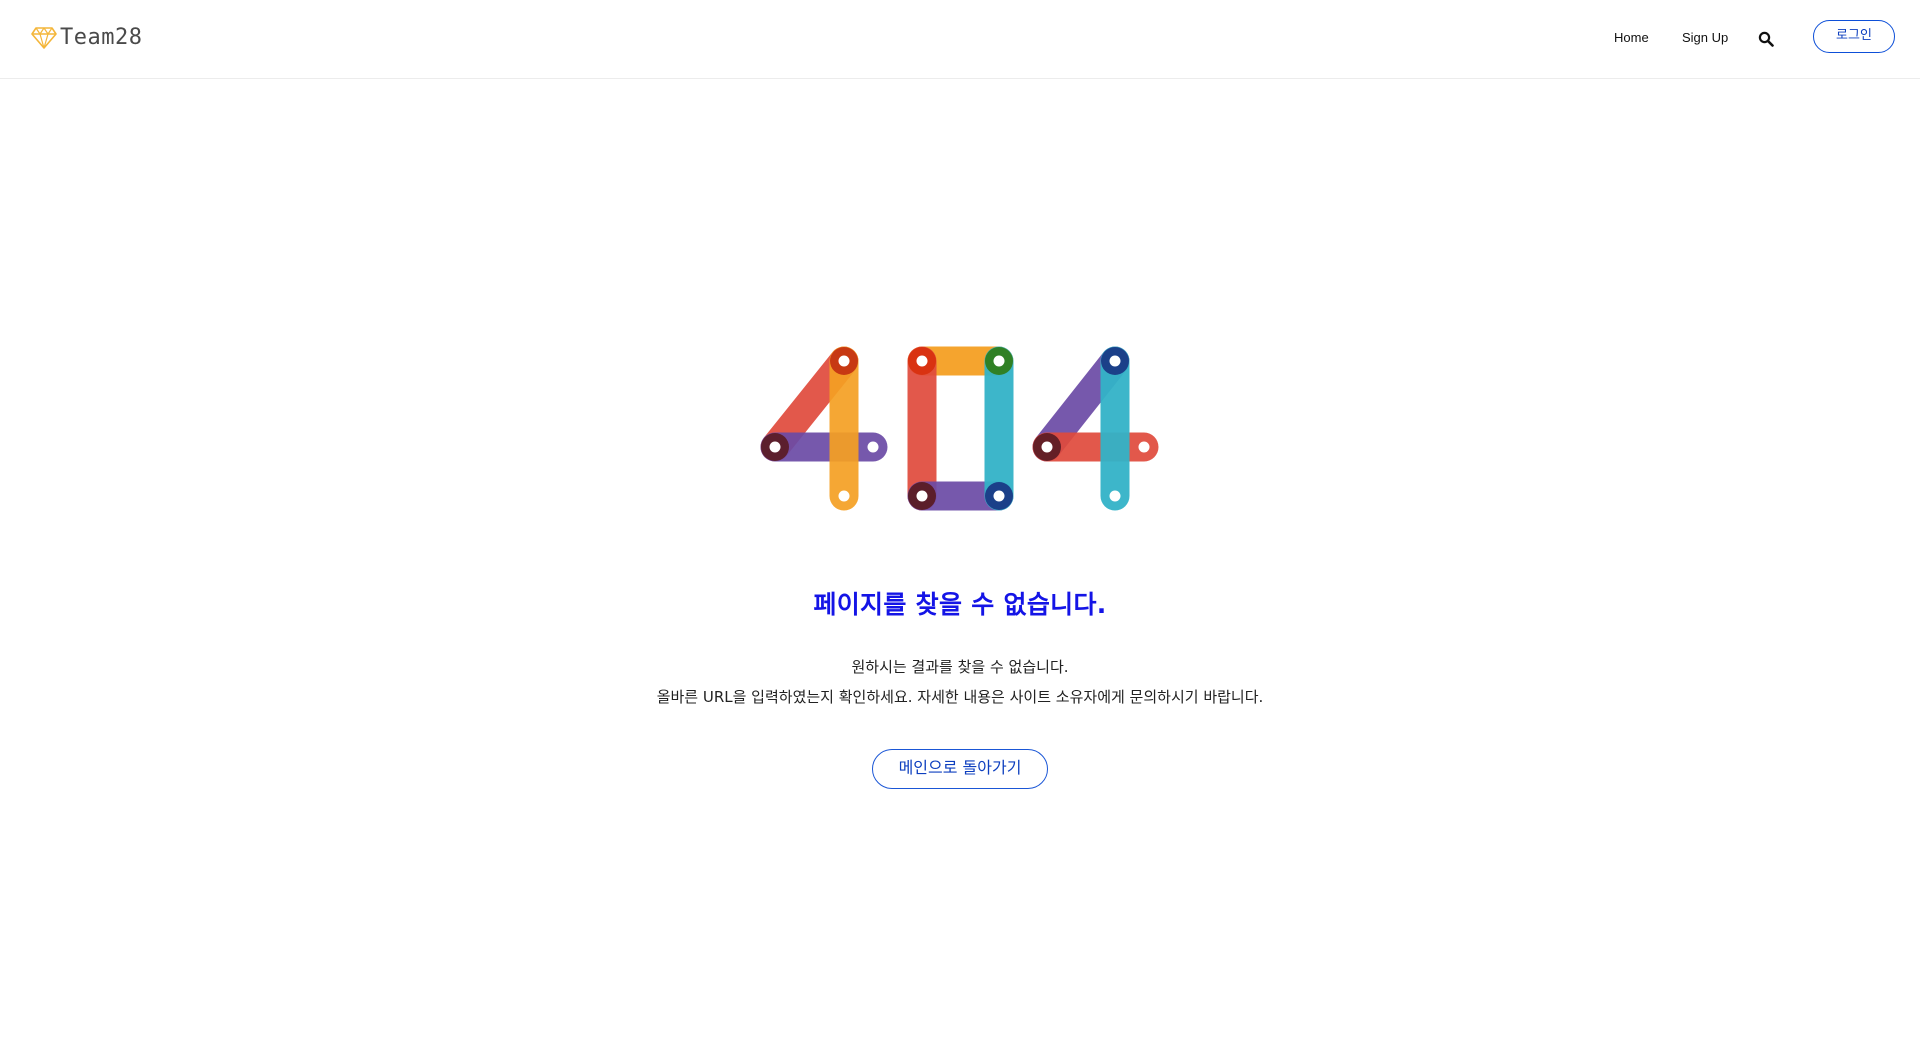 The width and height of the screenshot is (1920, 1055). I want to click on logo-text: Team28, so click(101, 37).